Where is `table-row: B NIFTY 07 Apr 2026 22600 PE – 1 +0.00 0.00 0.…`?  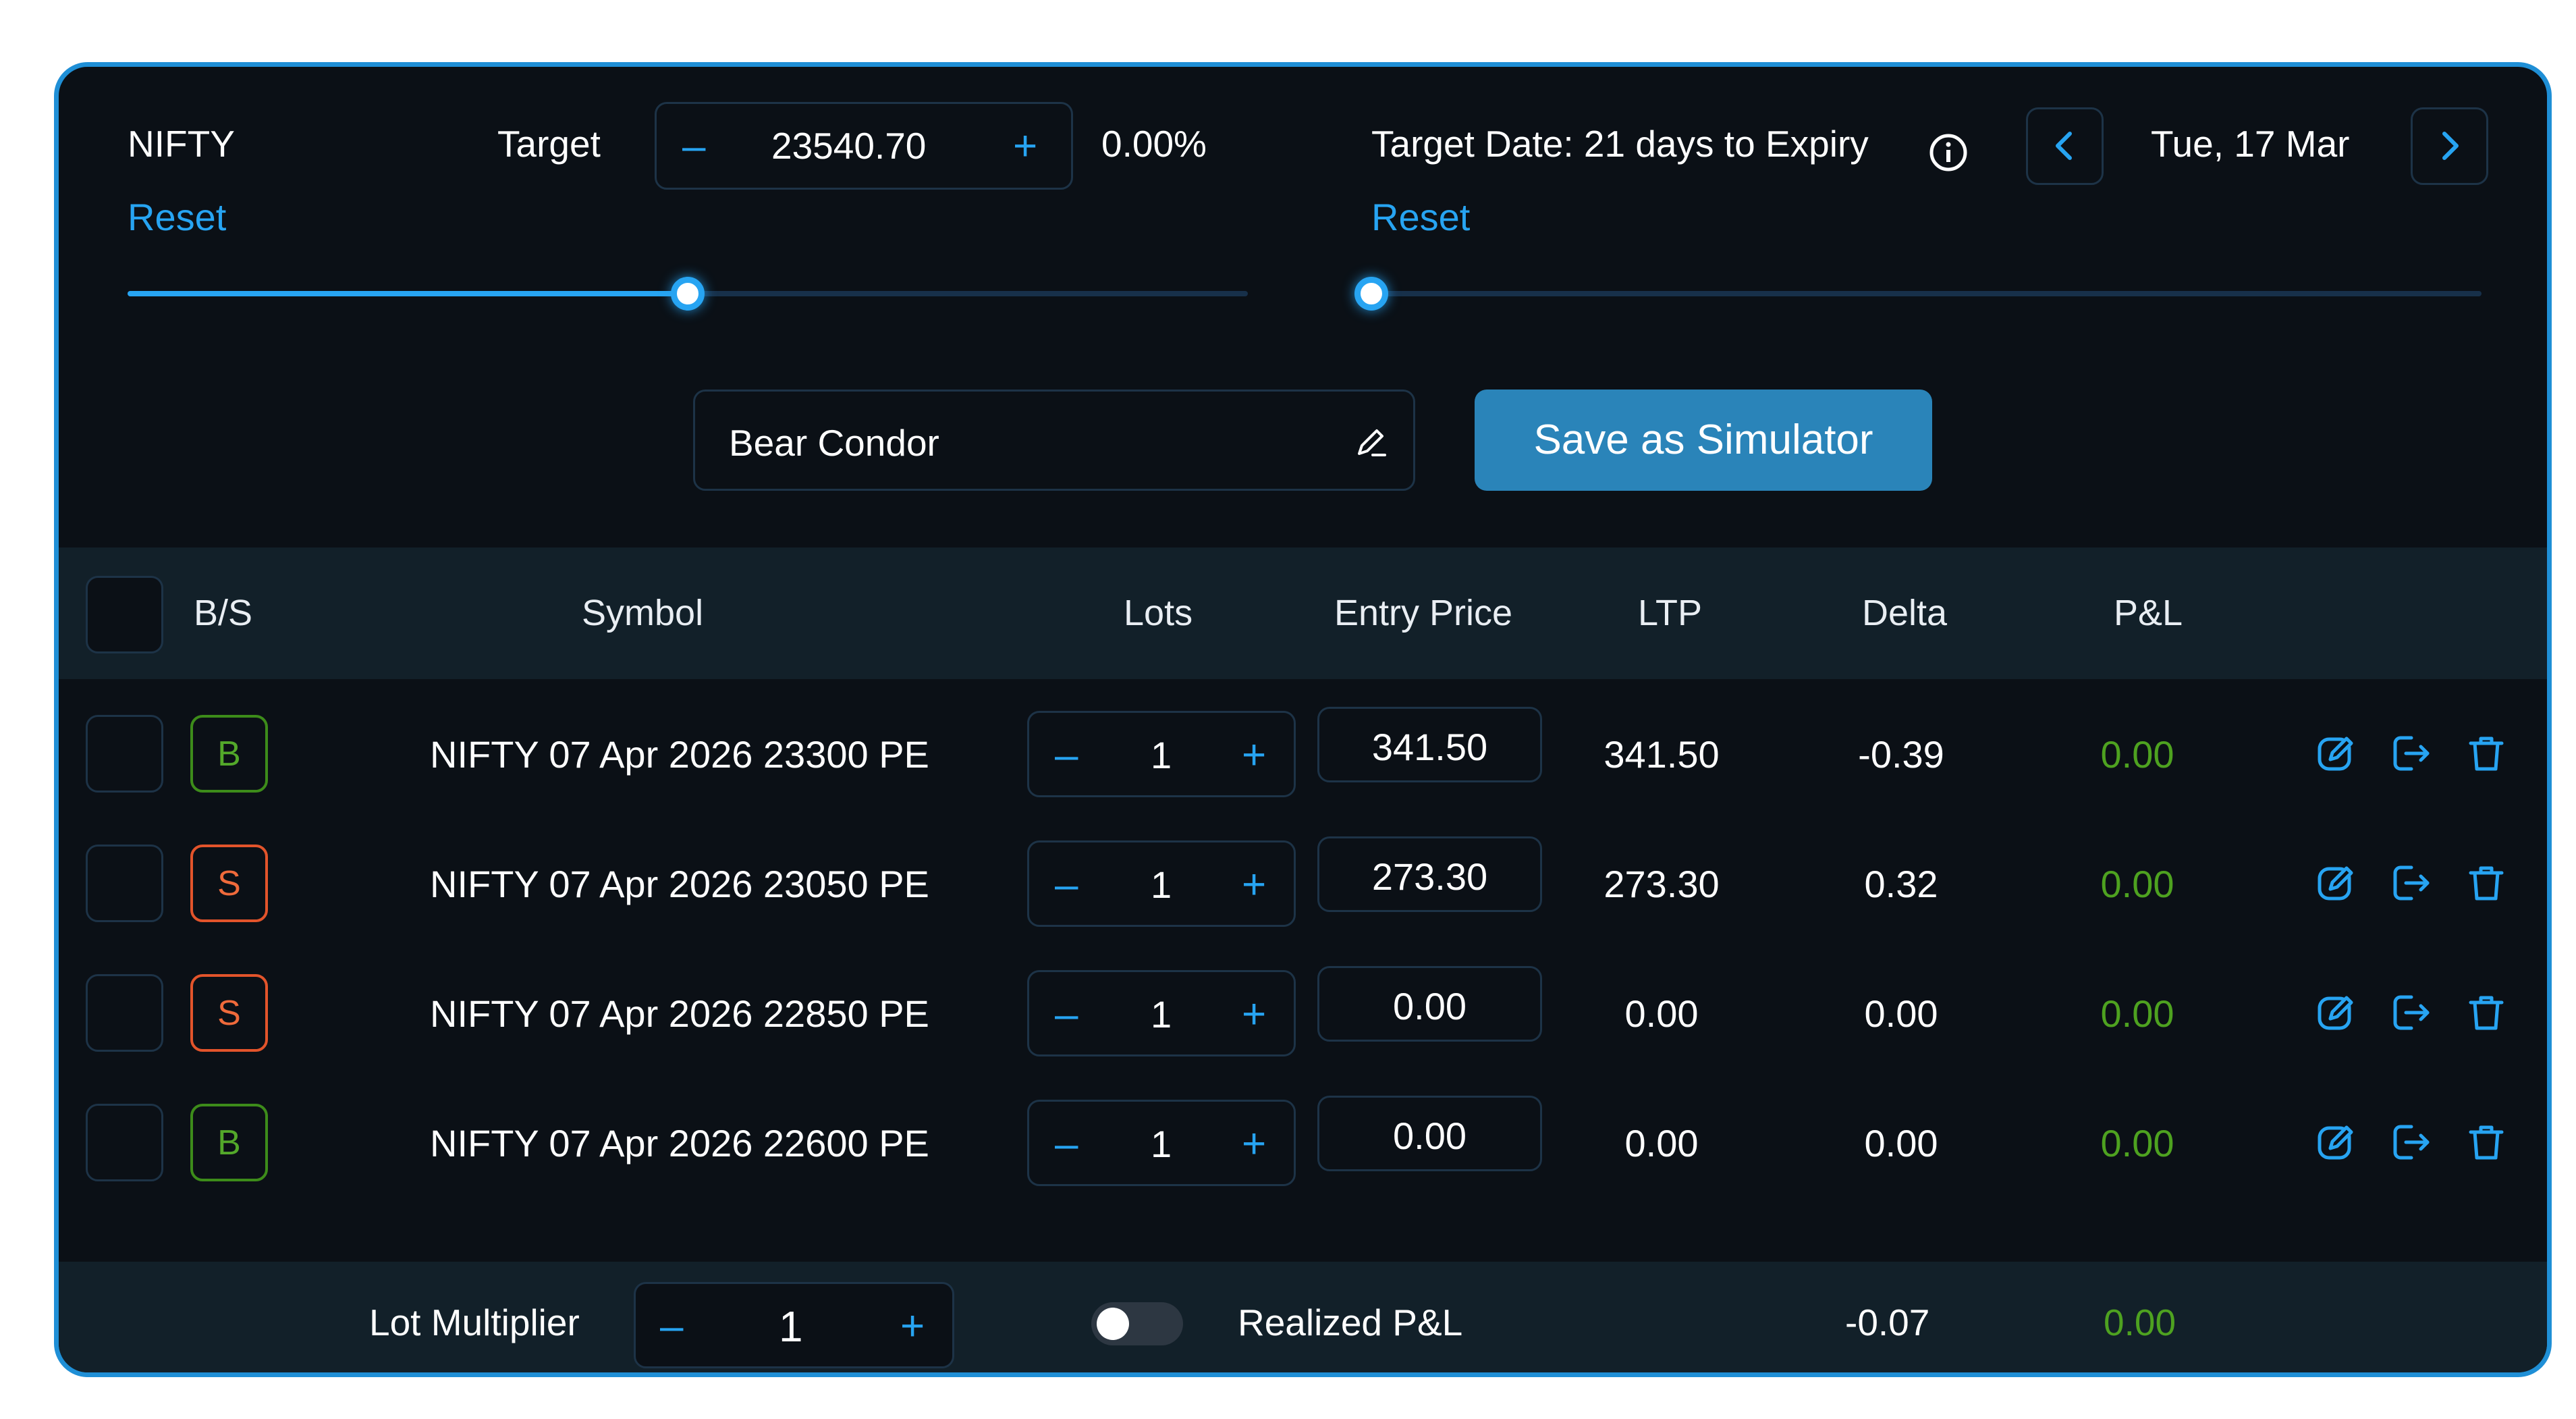
table-row: B NIFTY 07 Apr 2026 22600 PE – 1 +0.00 0.00 0.… is located at coordinates (1303, 1150).